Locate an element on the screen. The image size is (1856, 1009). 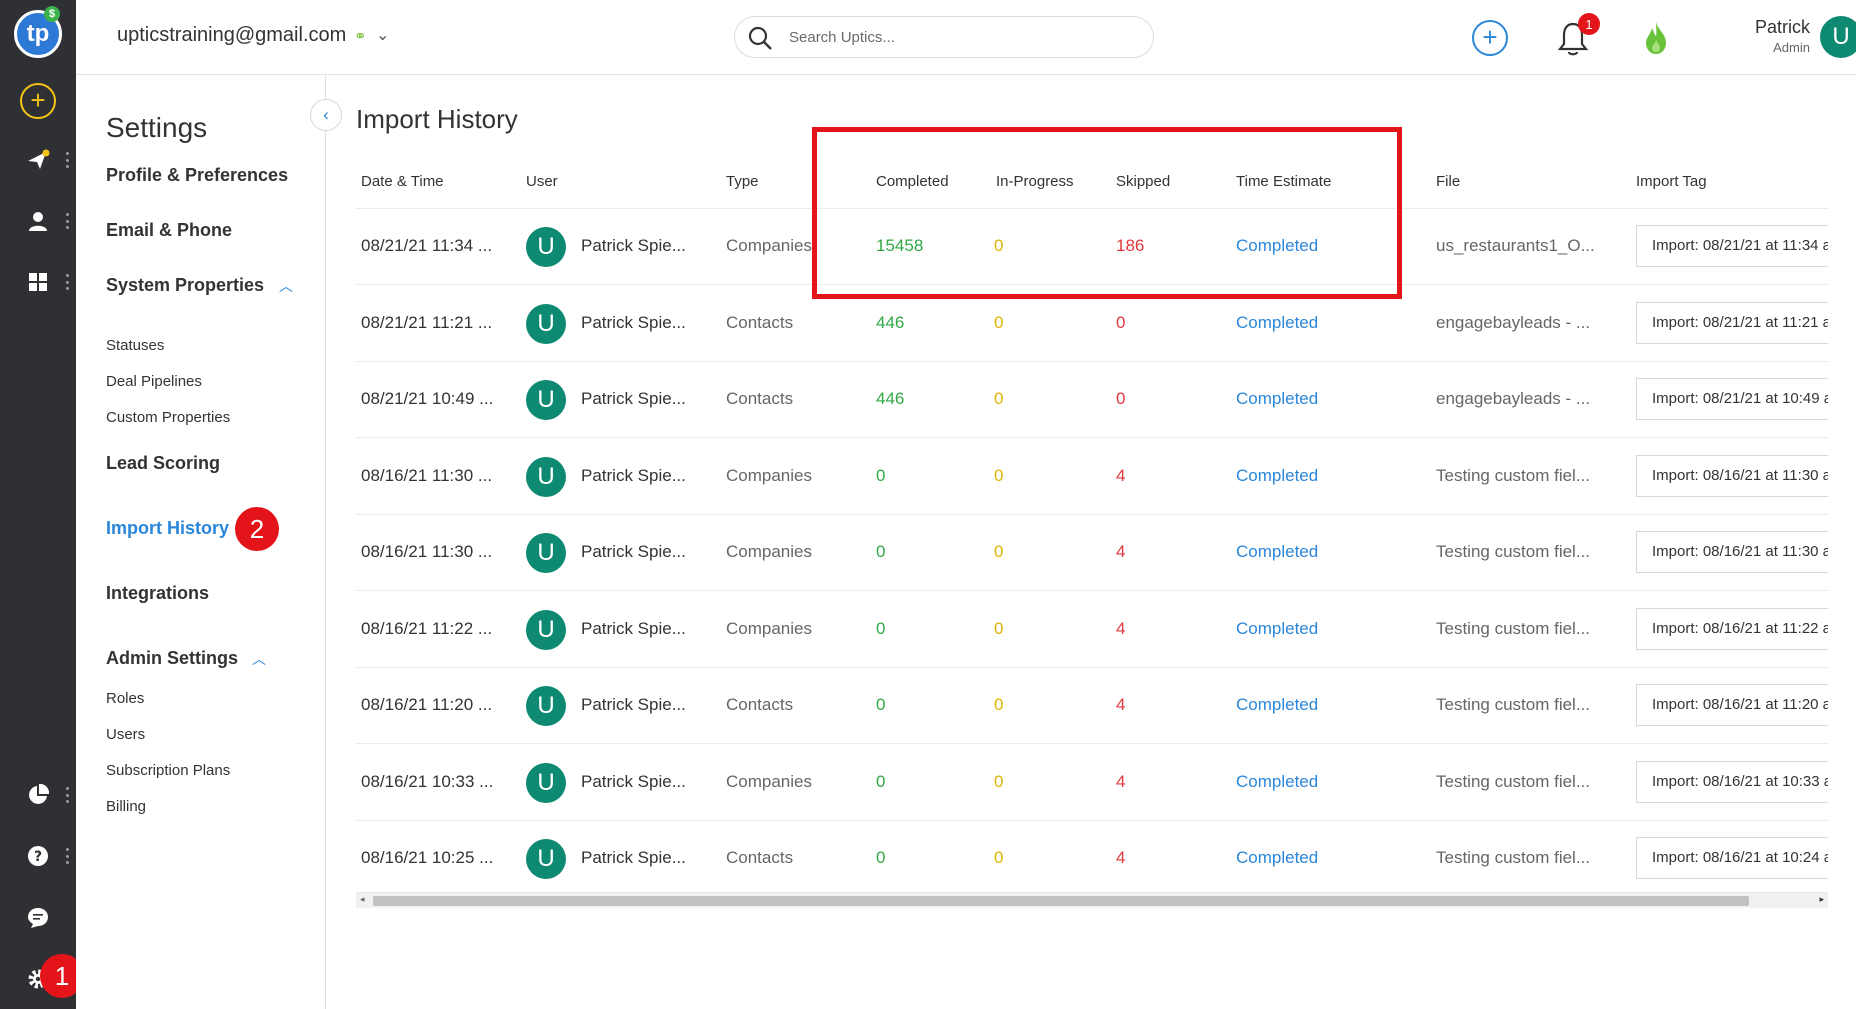
import-tag-field: Import: 08/16/21 at 10:24 am is located at coordinates (1732, 858).